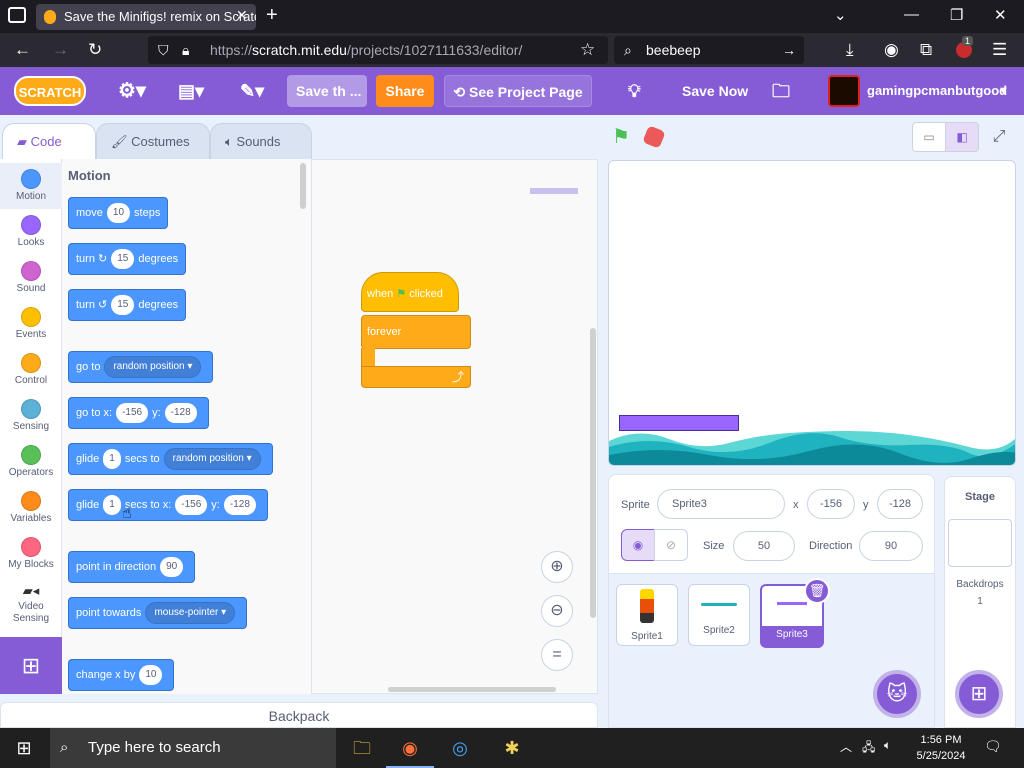  I want to click on stage-thumbnail, so click(980, 543).